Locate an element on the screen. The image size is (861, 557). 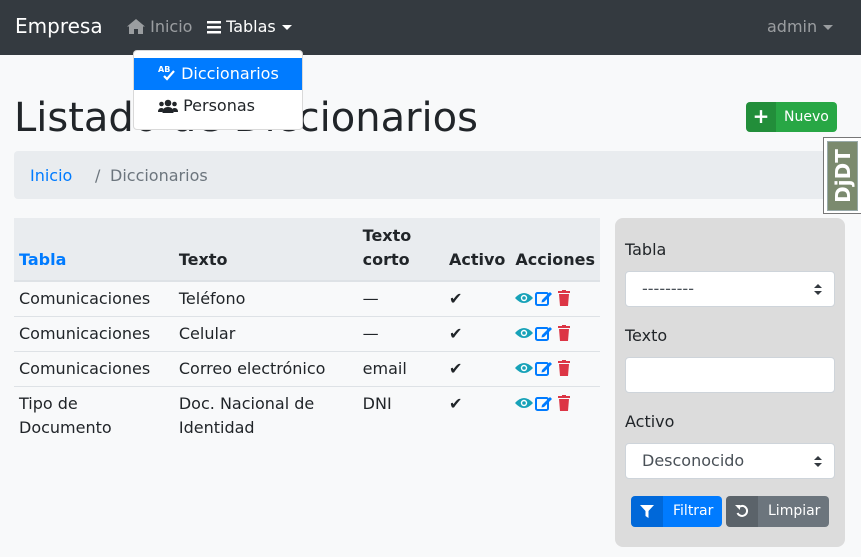
column-header-tabla: Tabla is located at coordinates (94, 250).